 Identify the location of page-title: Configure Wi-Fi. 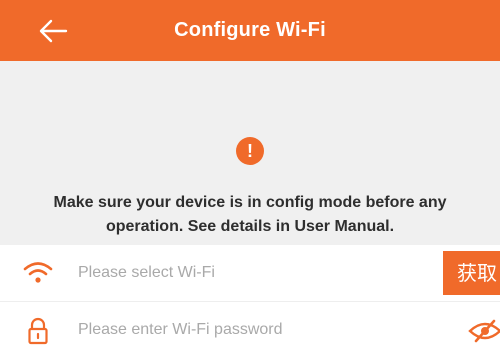
(250, 30).